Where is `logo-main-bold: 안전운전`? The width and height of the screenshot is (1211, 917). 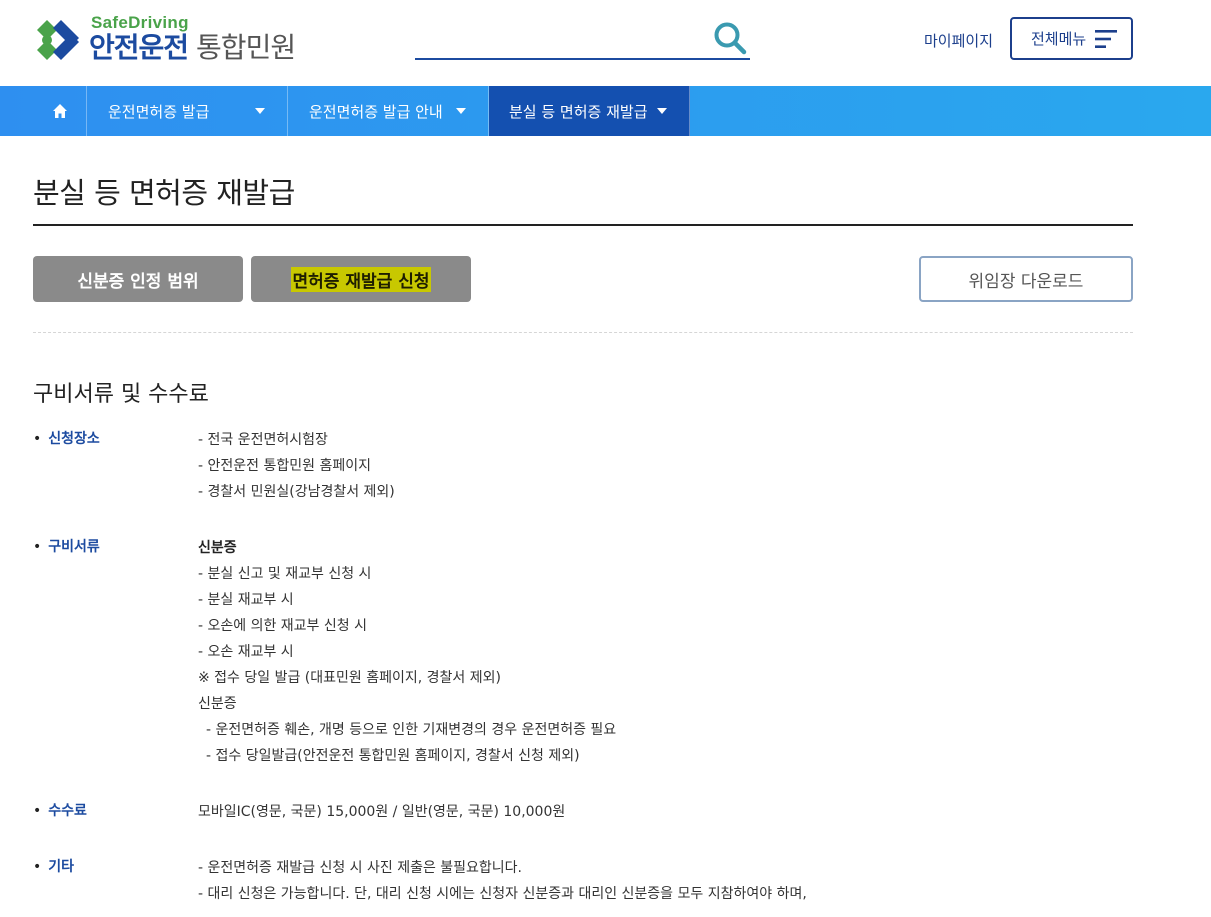 logo-main-bold: 안전운전 is located at coordinates (139, 47).